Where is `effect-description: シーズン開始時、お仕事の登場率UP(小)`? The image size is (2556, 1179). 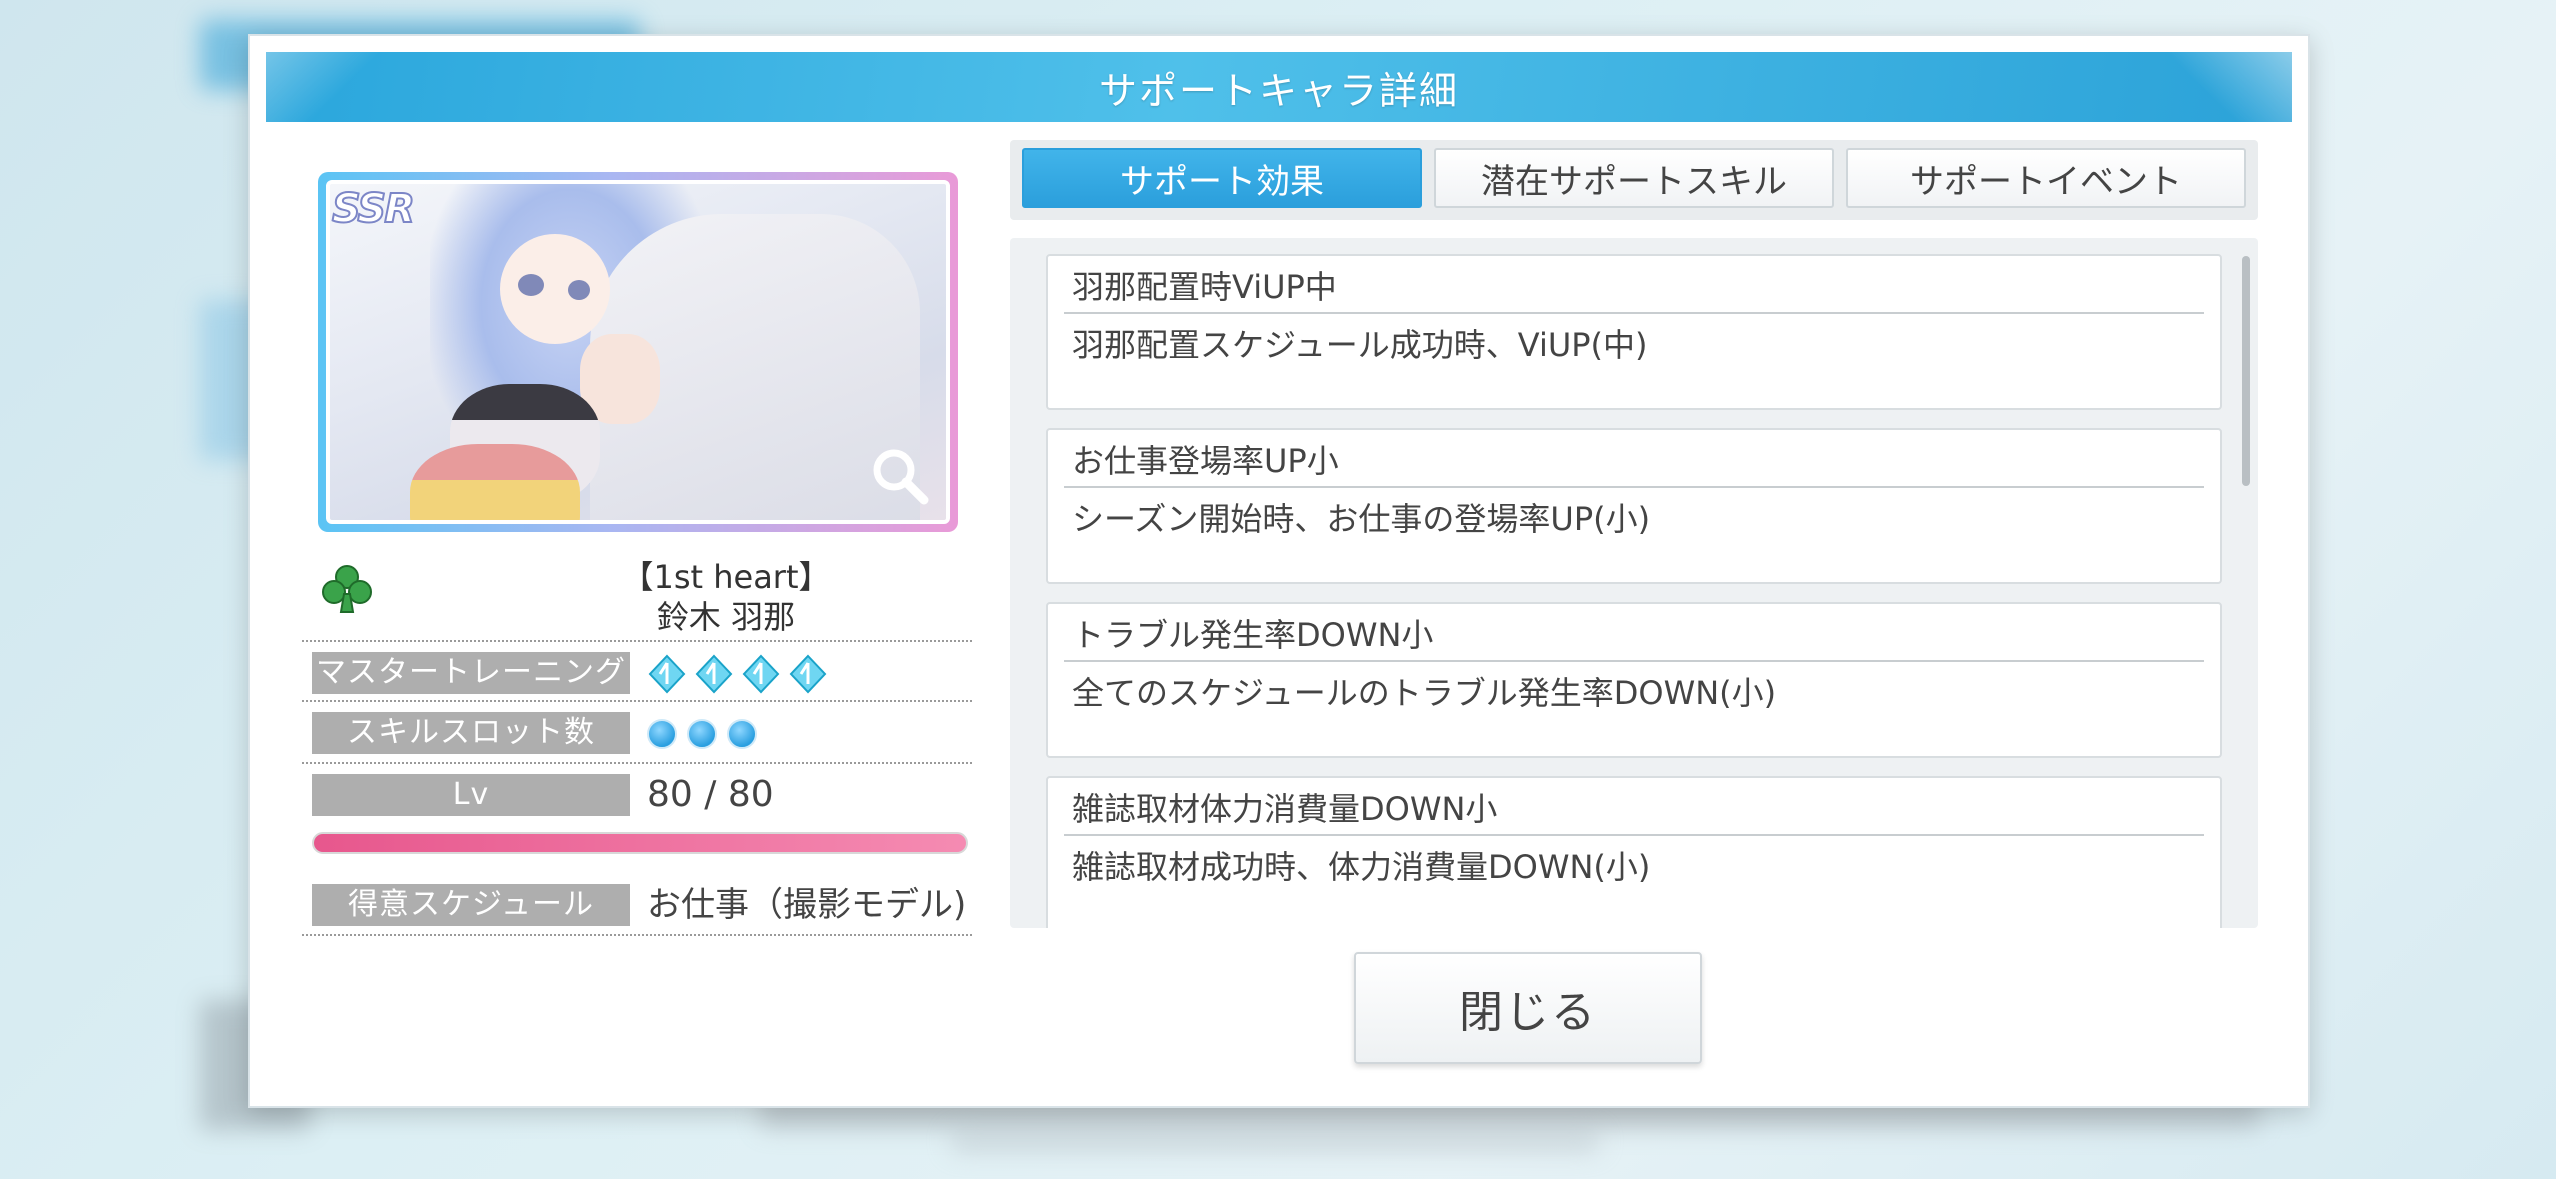
effect-description: シーズン開始時、お仕事の登場率UP(小) is located at coordinates (1361, 519).